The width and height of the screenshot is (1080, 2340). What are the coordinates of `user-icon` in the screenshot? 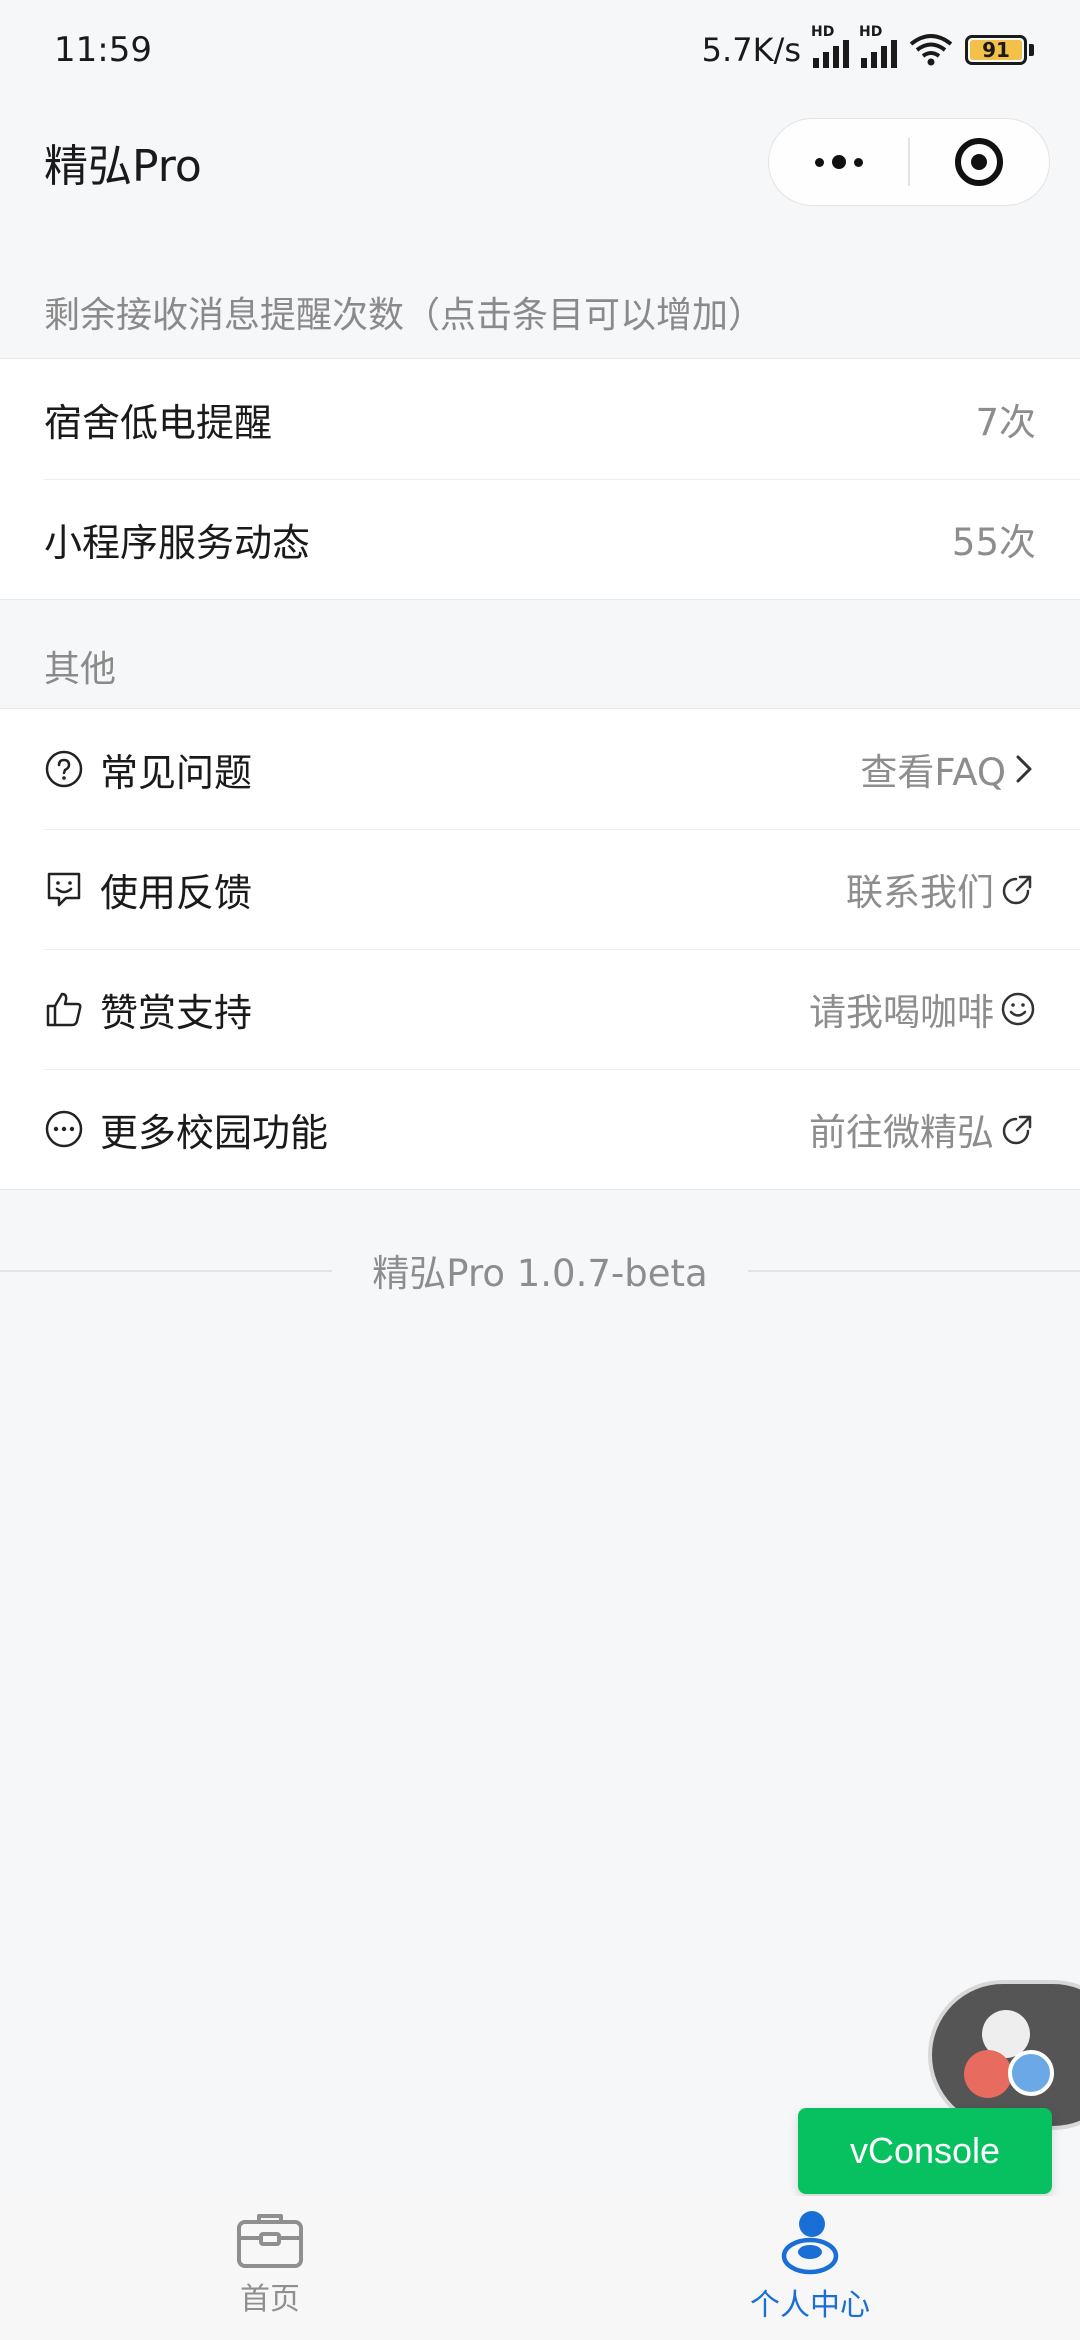 It's located at (810, 2243).